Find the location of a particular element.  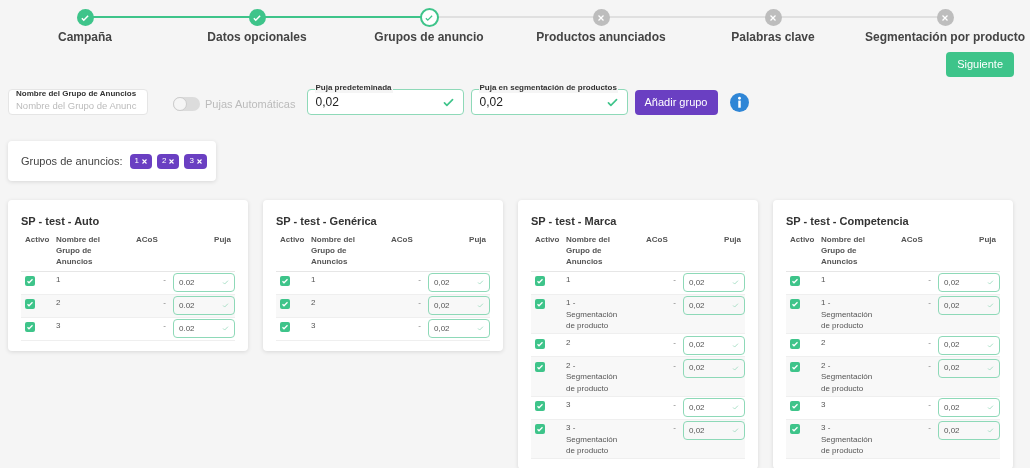

step-label: Campaña is located at coordinates (85, 37).